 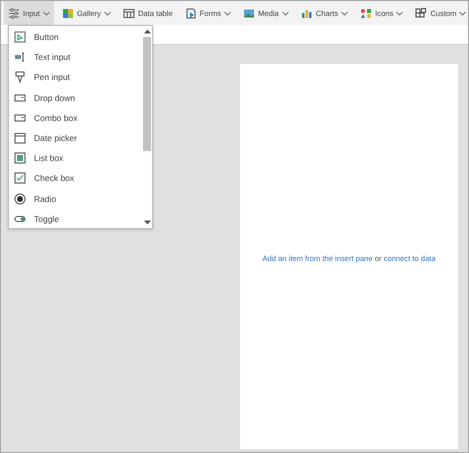 I want to click on radio-icon, so click(x=20, y=198).